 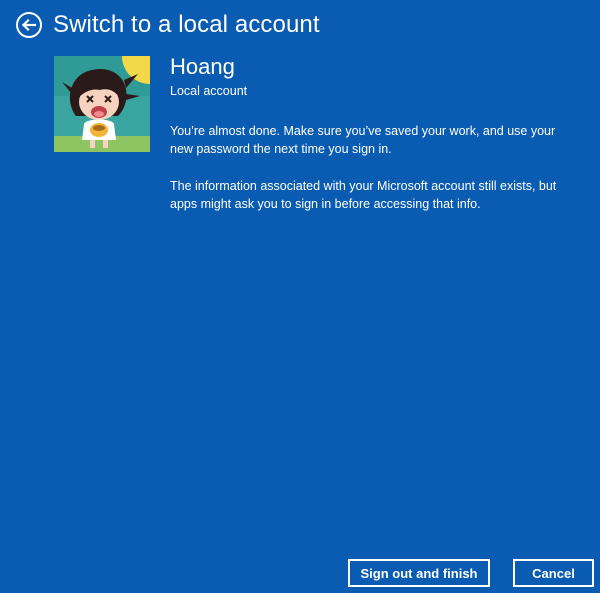 What do you see at coordinates (186, 24) in the screenshot?
I see `page-title: Switch to a local account` at bounding box center [186, 24].